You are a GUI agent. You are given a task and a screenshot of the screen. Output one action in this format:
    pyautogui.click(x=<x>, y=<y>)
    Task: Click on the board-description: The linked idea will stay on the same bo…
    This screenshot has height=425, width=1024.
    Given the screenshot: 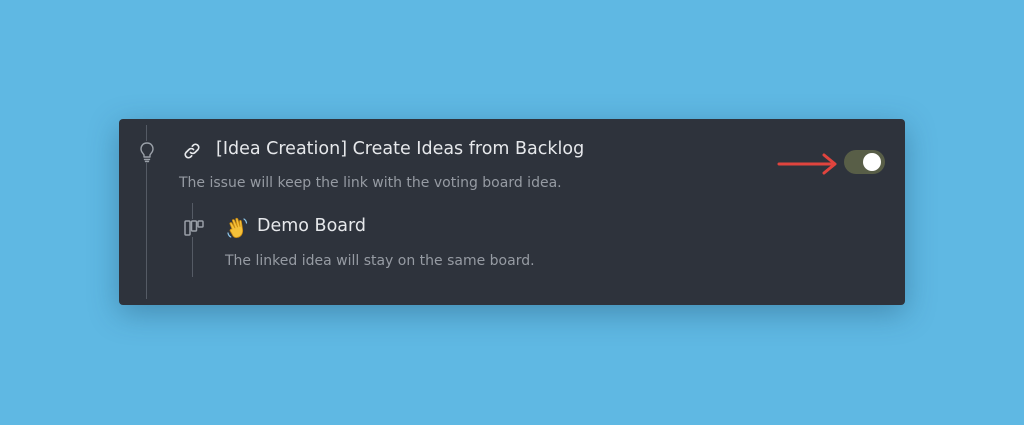 What is the action you would take?
    pyautogui.click(x=380, y=261)
    